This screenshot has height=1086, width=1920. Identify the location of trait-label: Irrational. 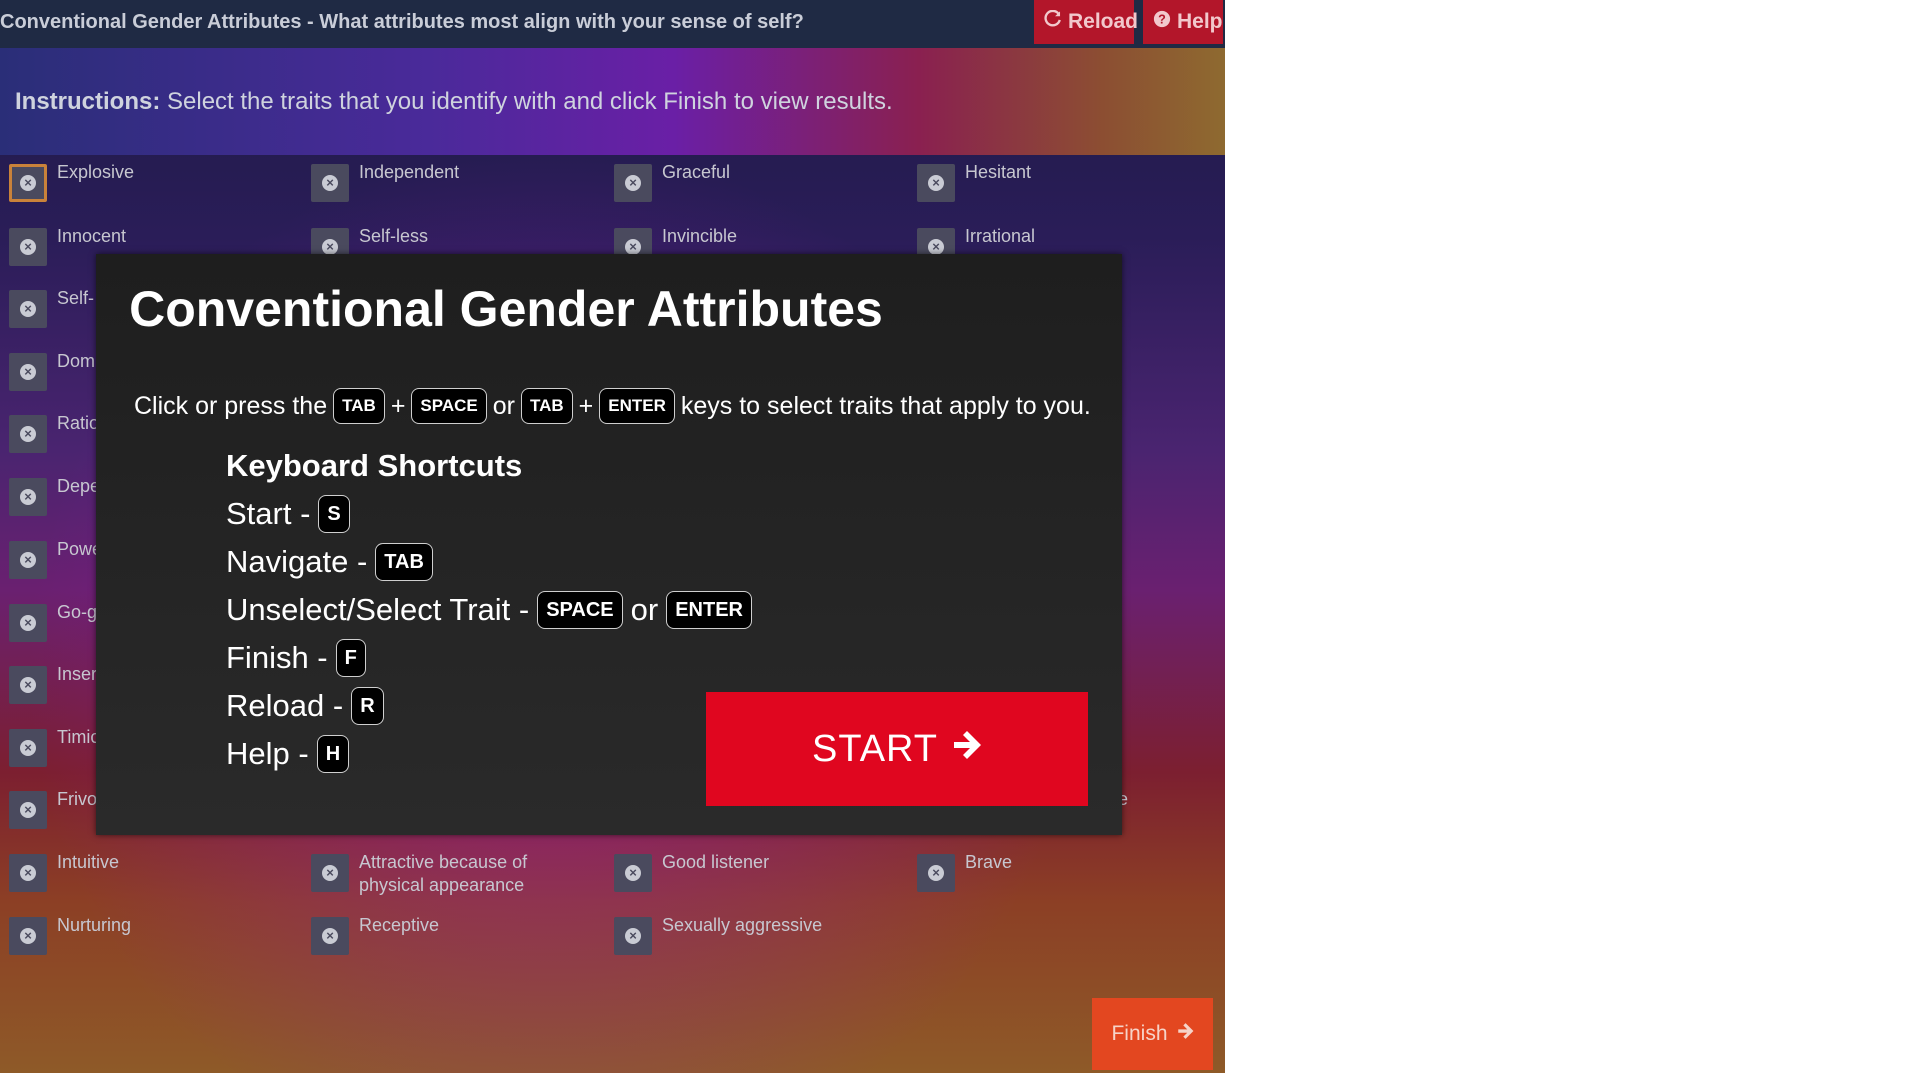
(1000, 236).